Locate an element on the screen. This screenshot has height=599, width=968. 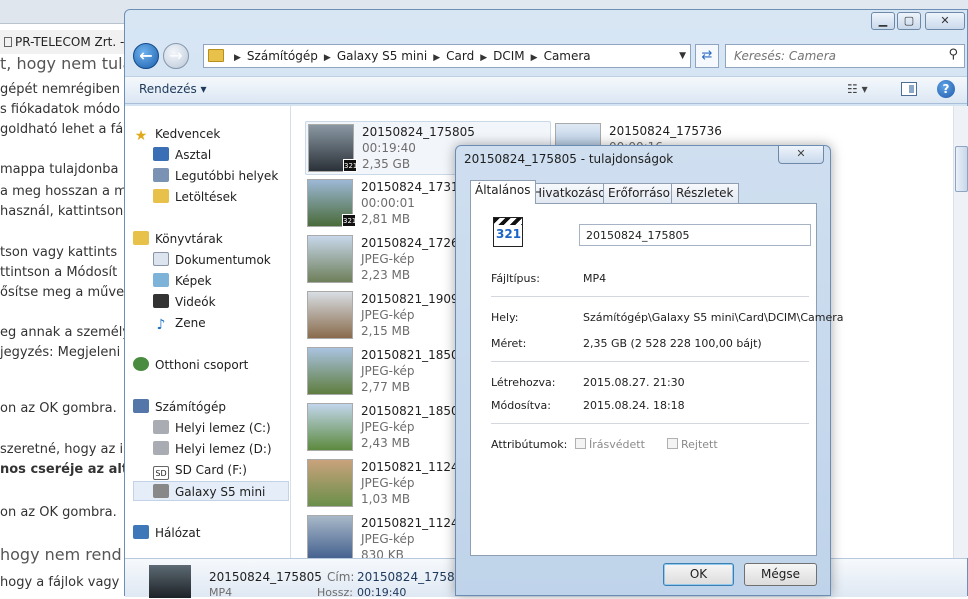
details-title-value: 20150824_175805 is located at coordinates (413, 577).